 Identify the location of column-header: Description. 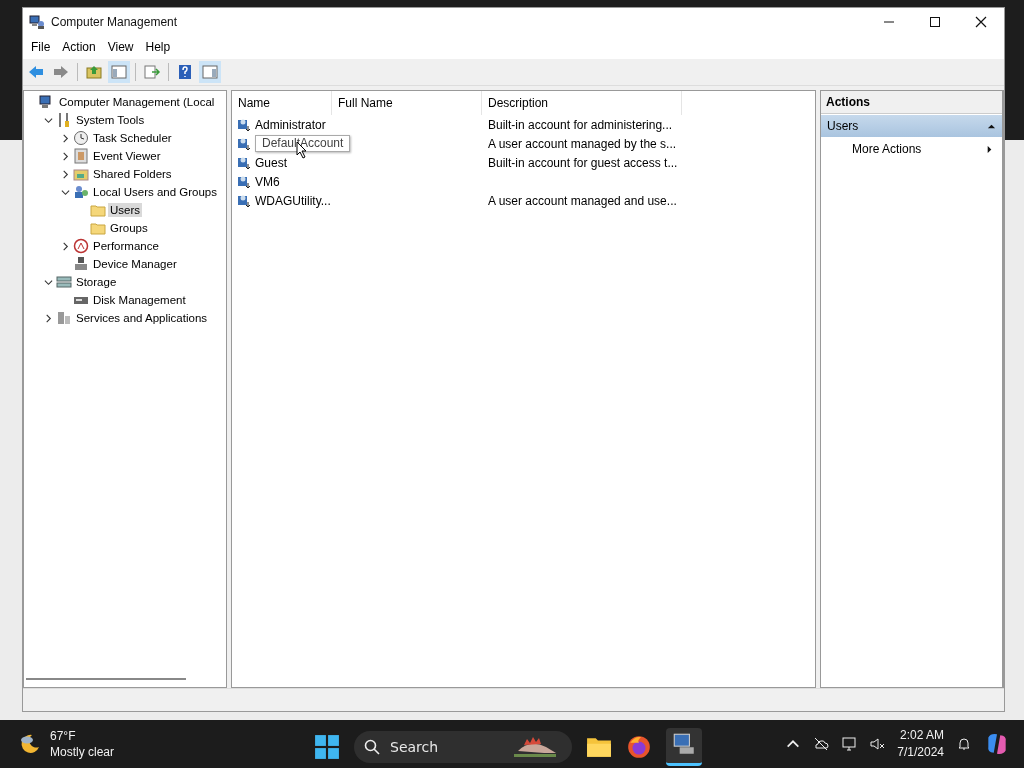
(582, 103).